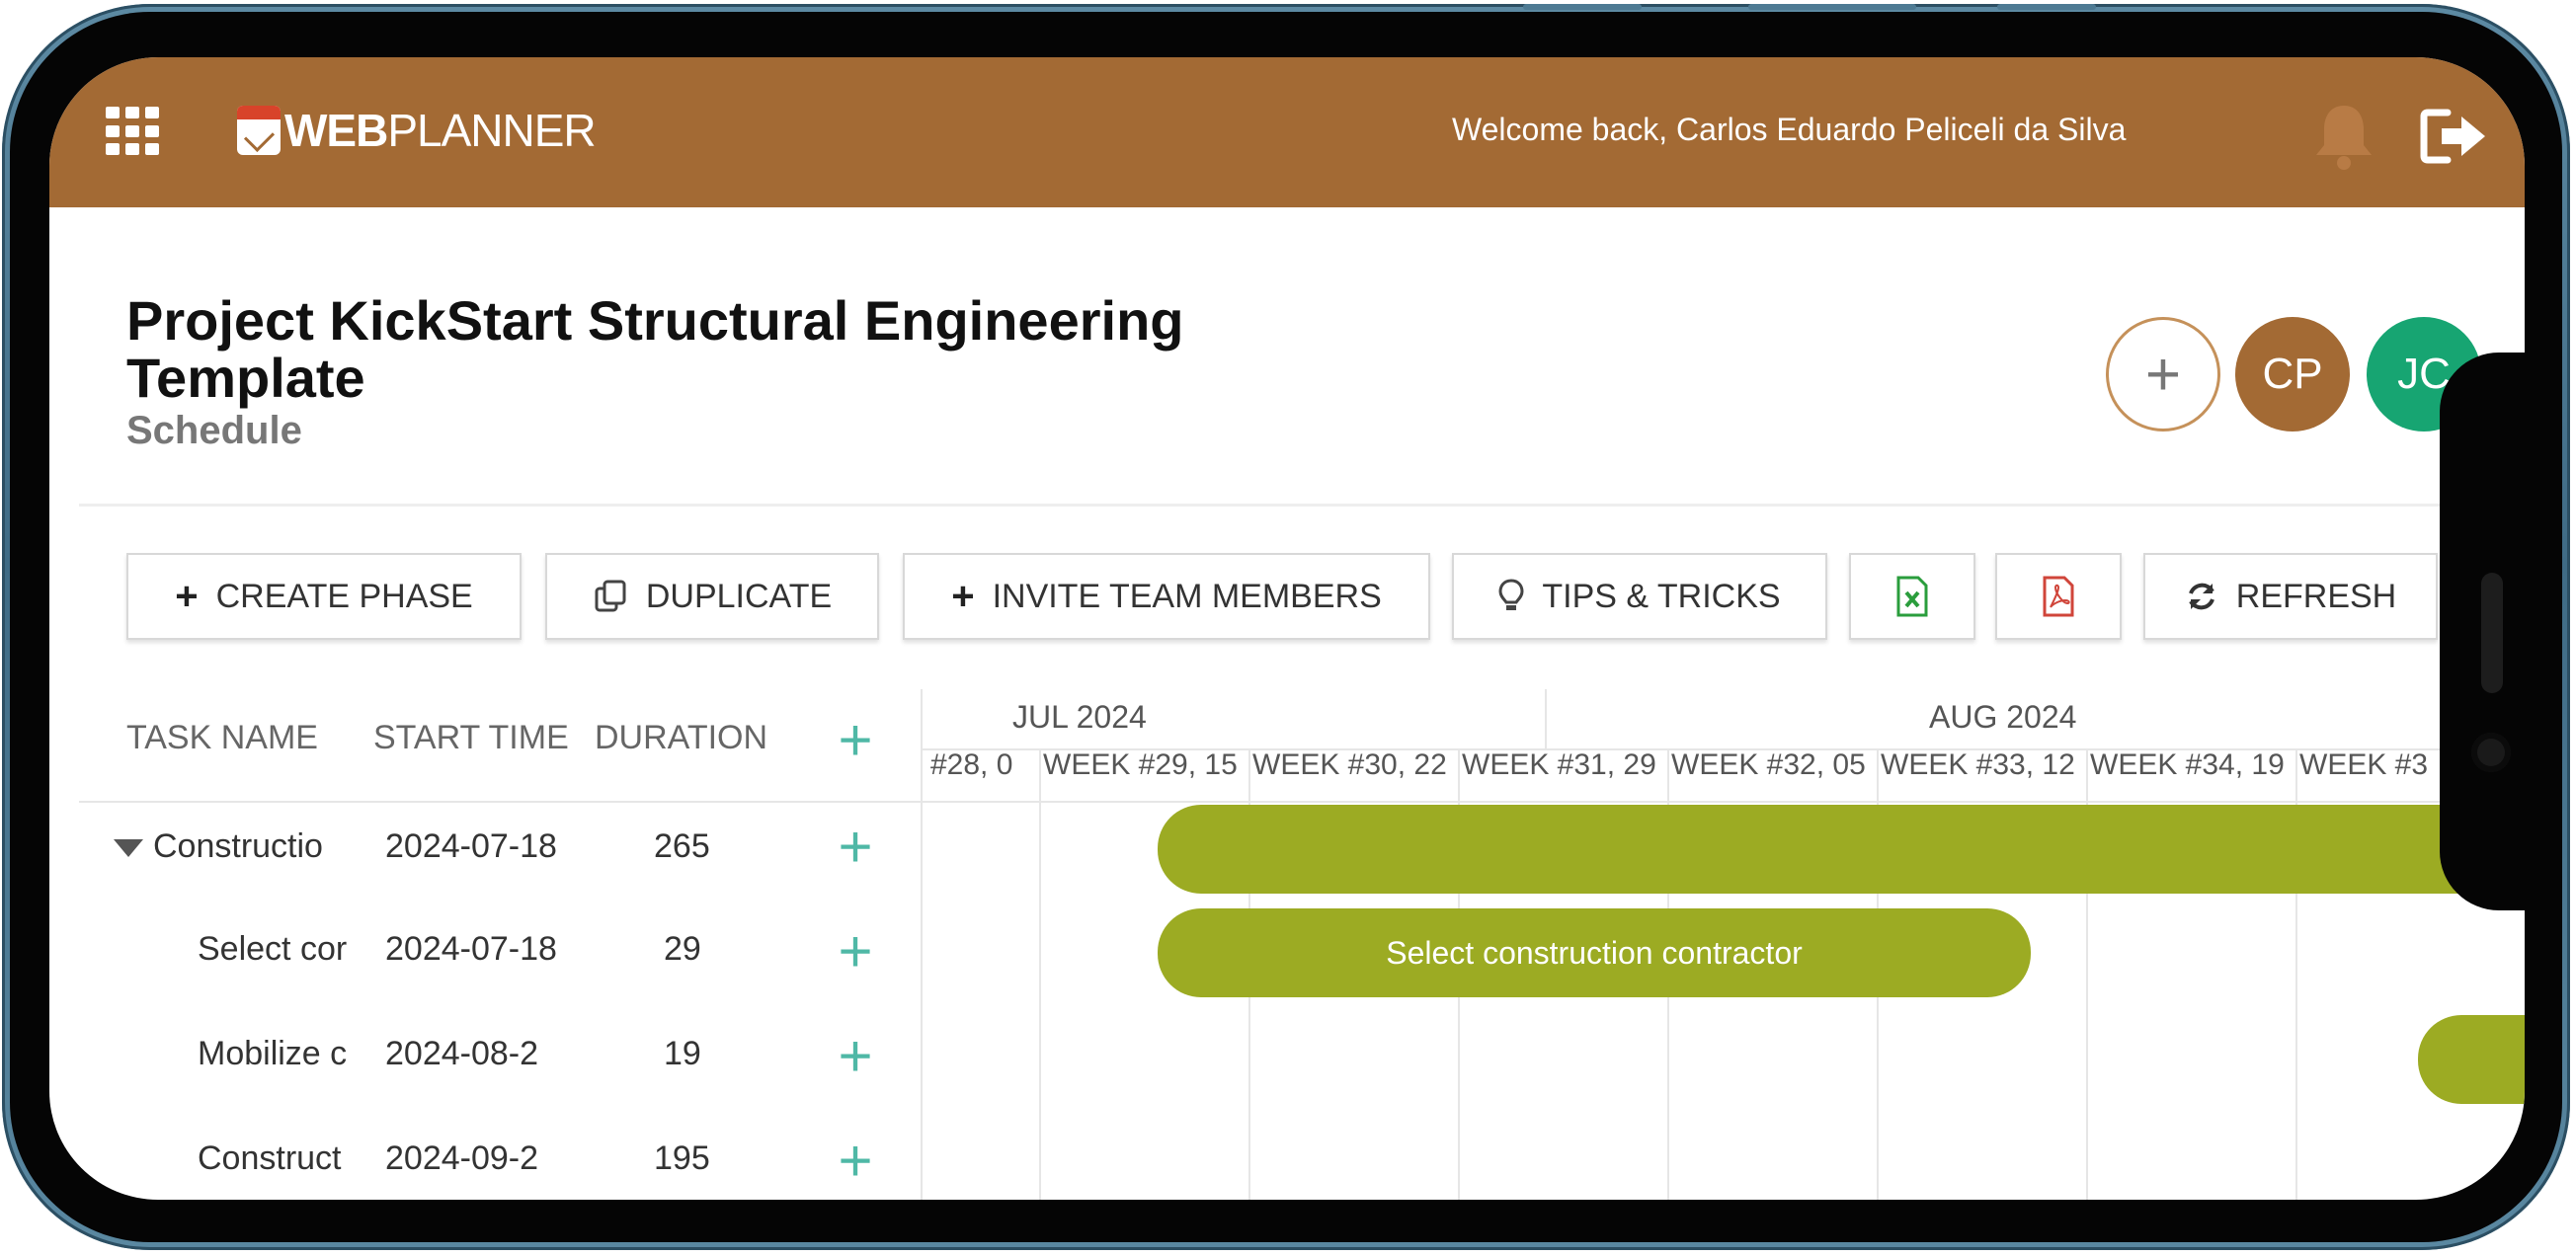 The height and width of the screenshot is (1256, 2576). Describe the element at coordinates (693, 738) in the screenshot. I see `column-header-duration: DURATION` at that location.